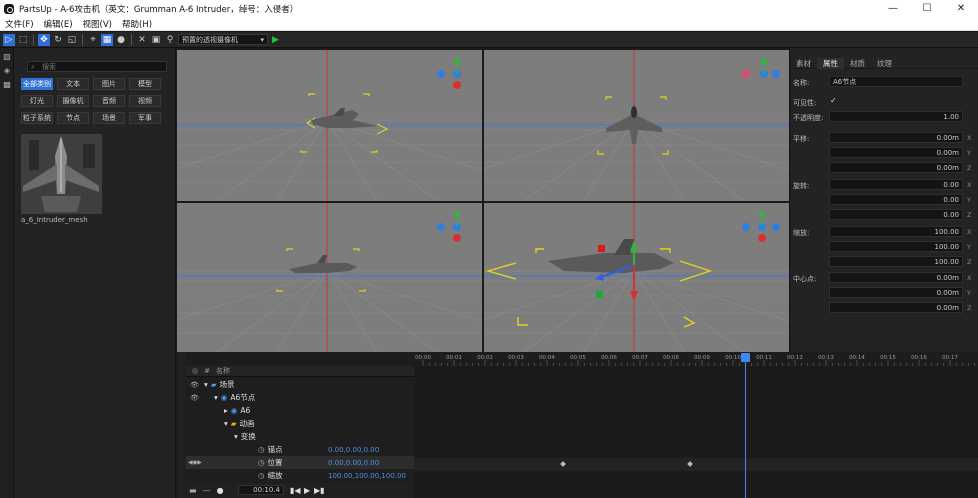 The height and width of the screenshot is (498, 978). I want to click on current-time-field: 00:10.4, so click(261, 490).